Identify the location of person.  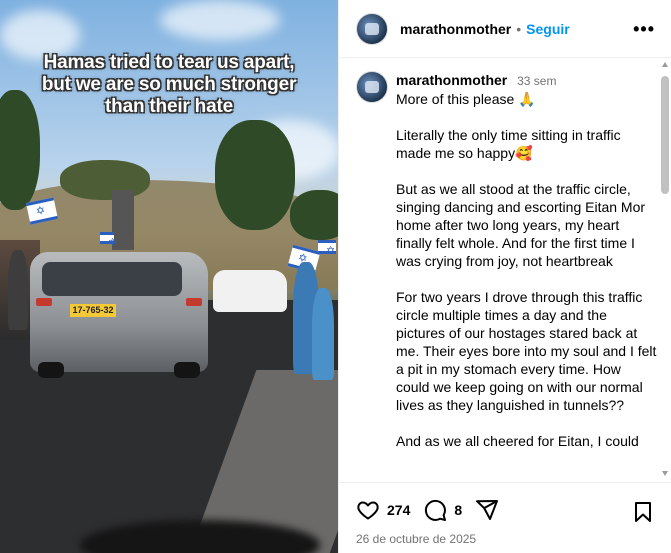
(18, 290).